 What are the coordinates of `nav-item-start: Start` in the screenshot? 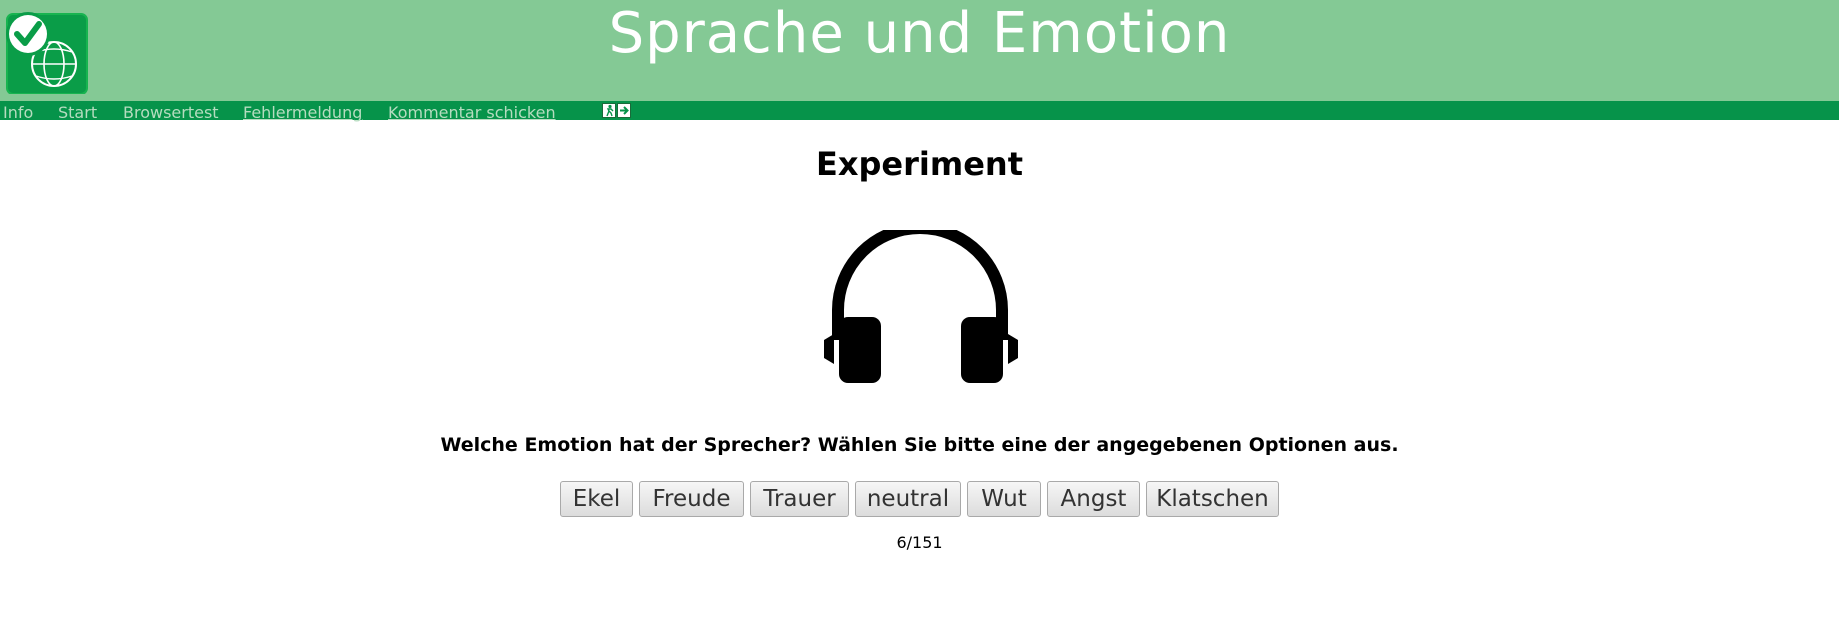 It's located at (77, 113).